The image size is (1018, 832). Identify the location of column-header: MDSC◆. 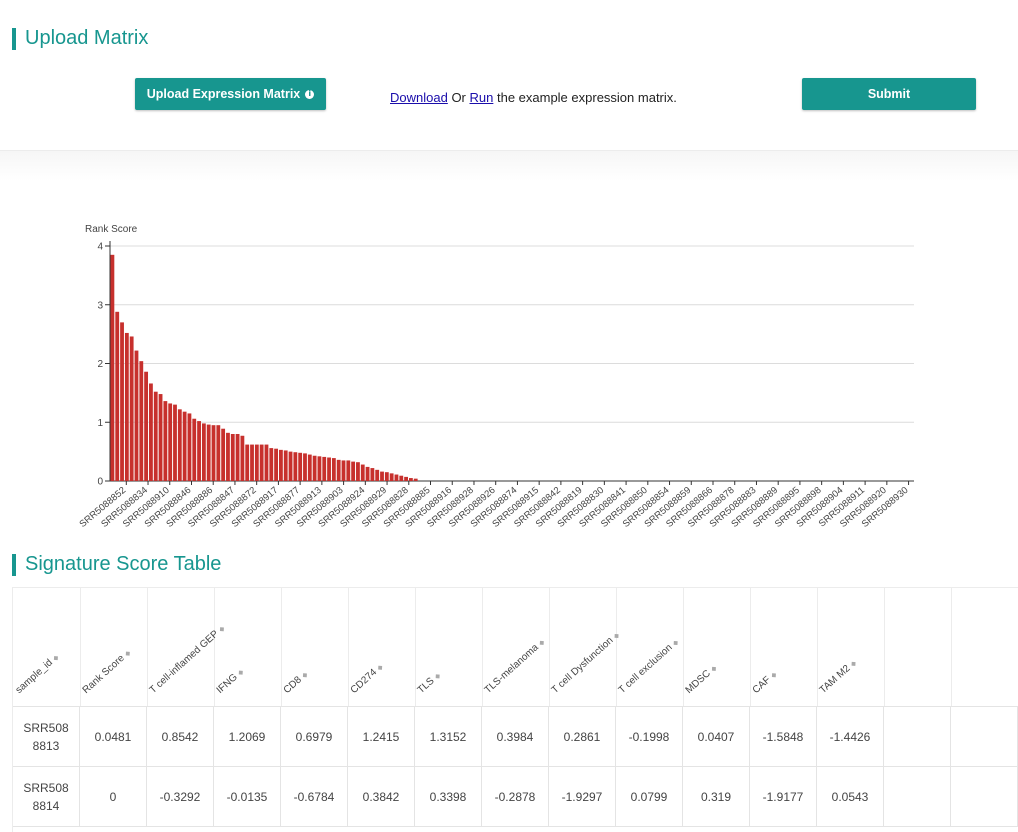
(717, 647).